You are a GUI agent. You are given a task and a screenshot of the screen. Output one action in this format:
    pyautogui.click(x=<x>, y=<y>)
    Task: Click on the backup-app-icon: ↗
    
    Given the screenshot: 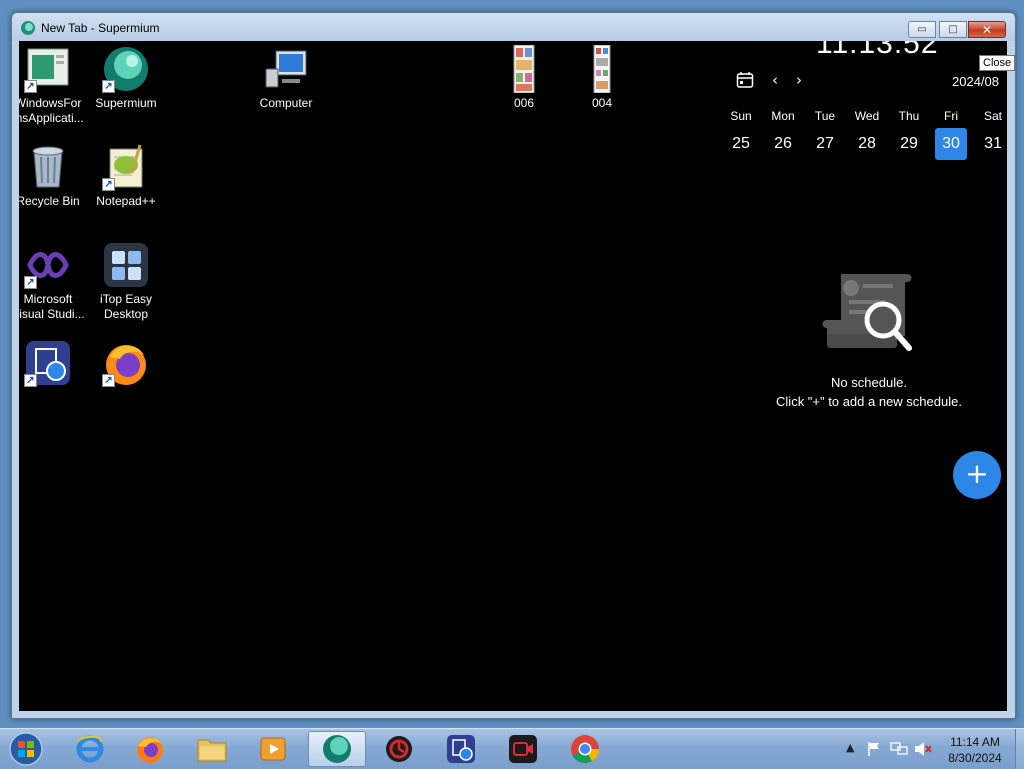 What is the action you would take?
    pyautogui.click(x=48, y=363)
    